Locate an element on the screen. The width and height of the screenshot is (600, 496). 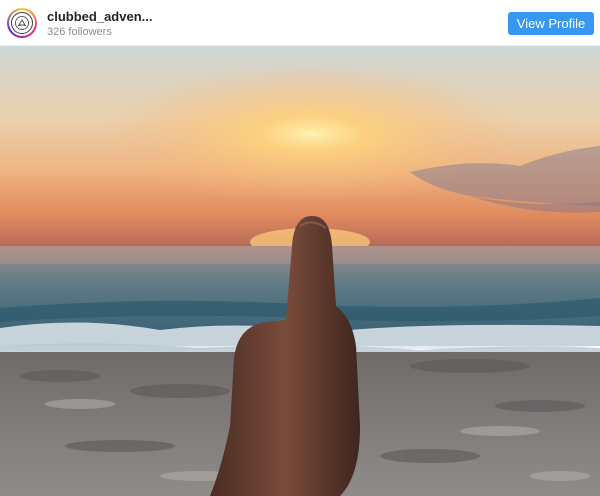
avatar is located at coordinates (22, 23).